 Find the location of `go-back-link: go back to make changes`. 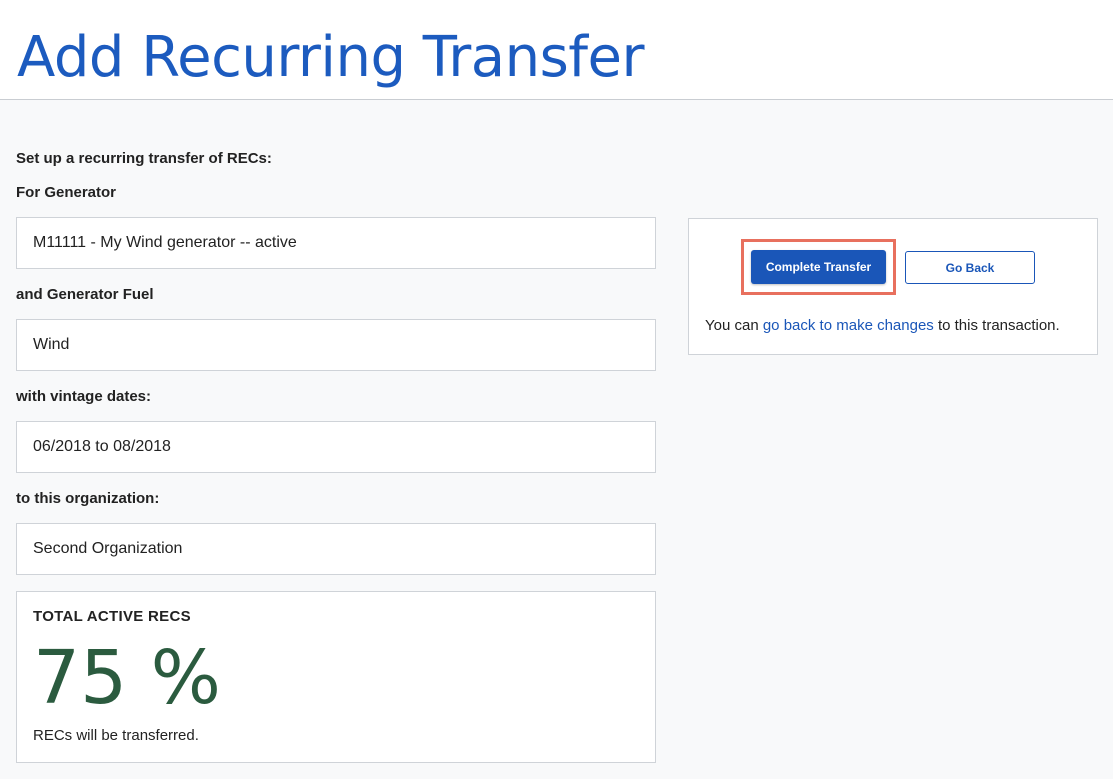

go-back-link: go back to make changes is located at coordinates (848, 325).